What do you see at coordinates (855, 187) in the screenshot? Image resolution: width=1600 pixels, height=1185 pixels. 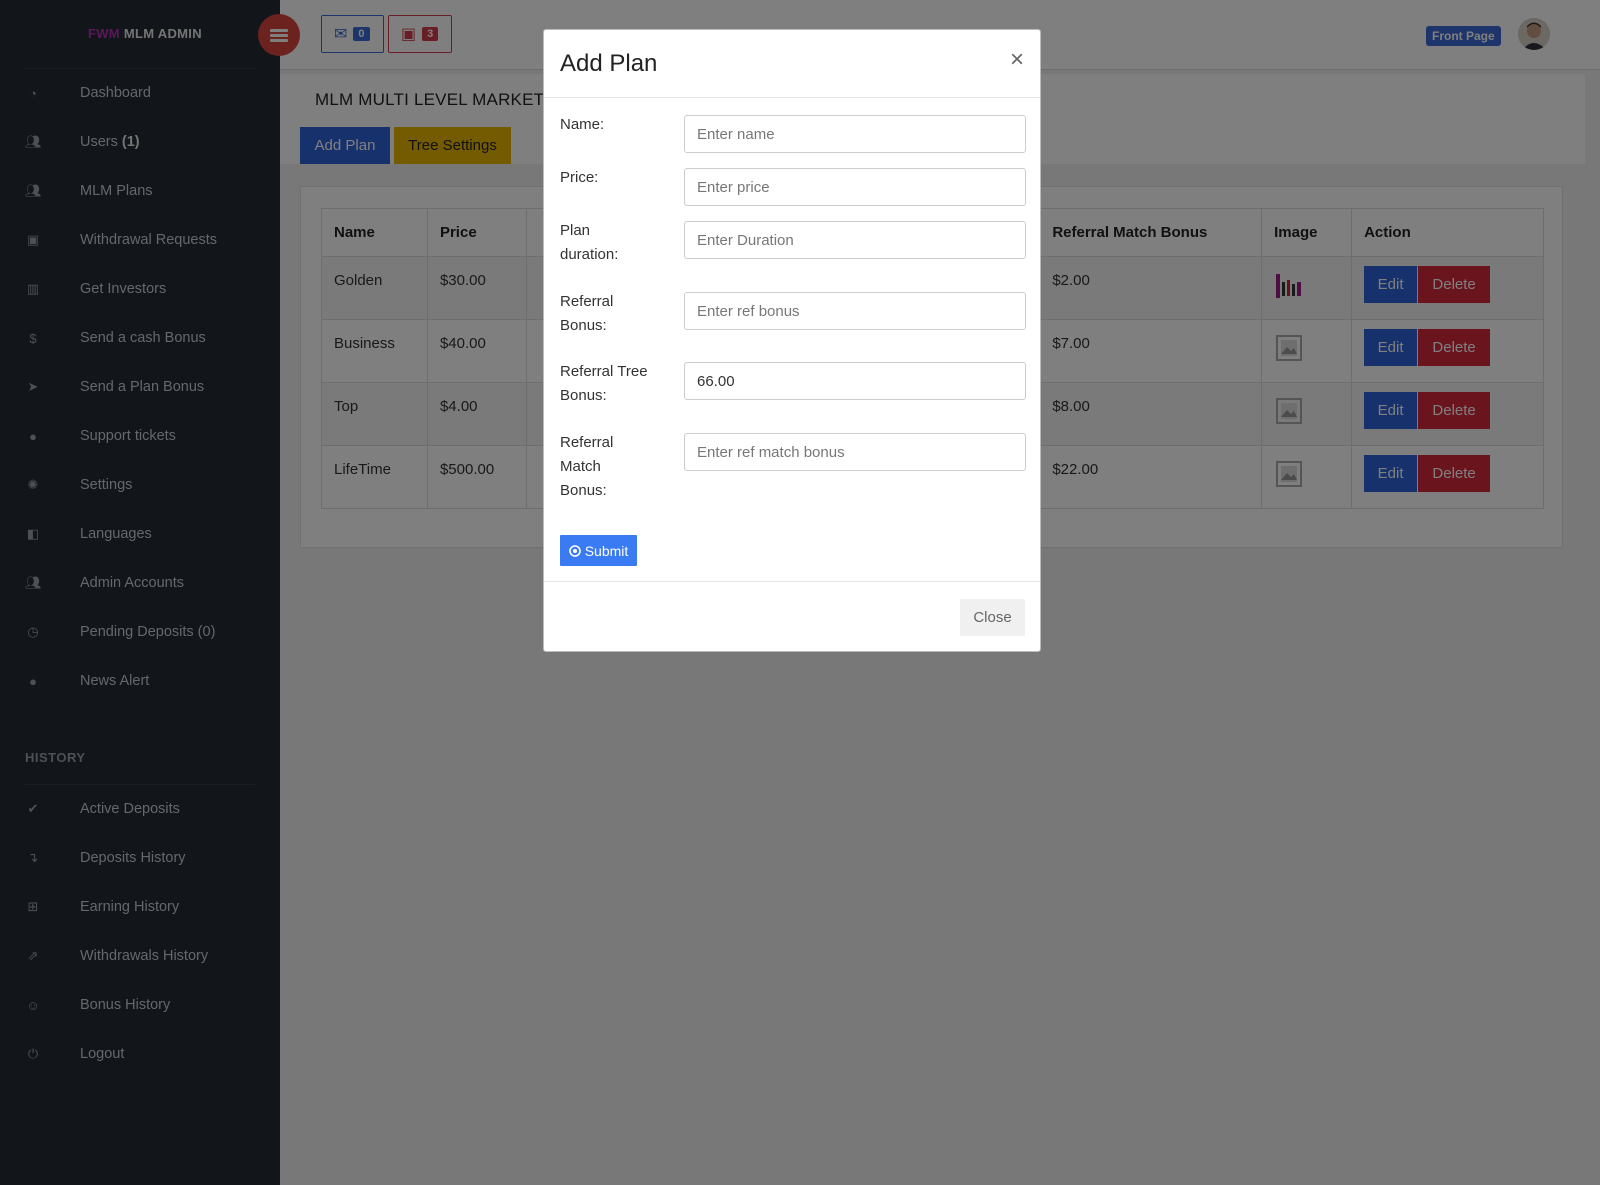 I see `price-field` at bounding box center [855, 187].